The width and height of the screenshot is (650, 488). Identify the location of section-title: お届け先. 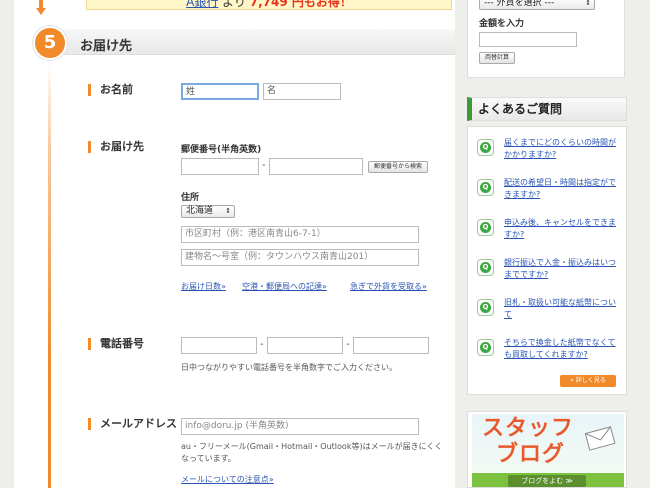
(106, 46).